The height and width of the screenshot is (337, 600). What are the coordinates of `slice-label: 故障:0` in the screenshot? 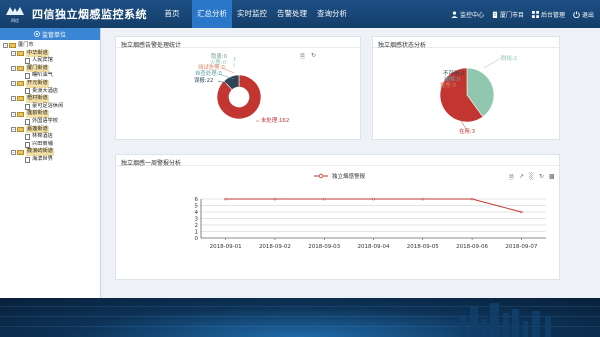 It's located at (452, 79).